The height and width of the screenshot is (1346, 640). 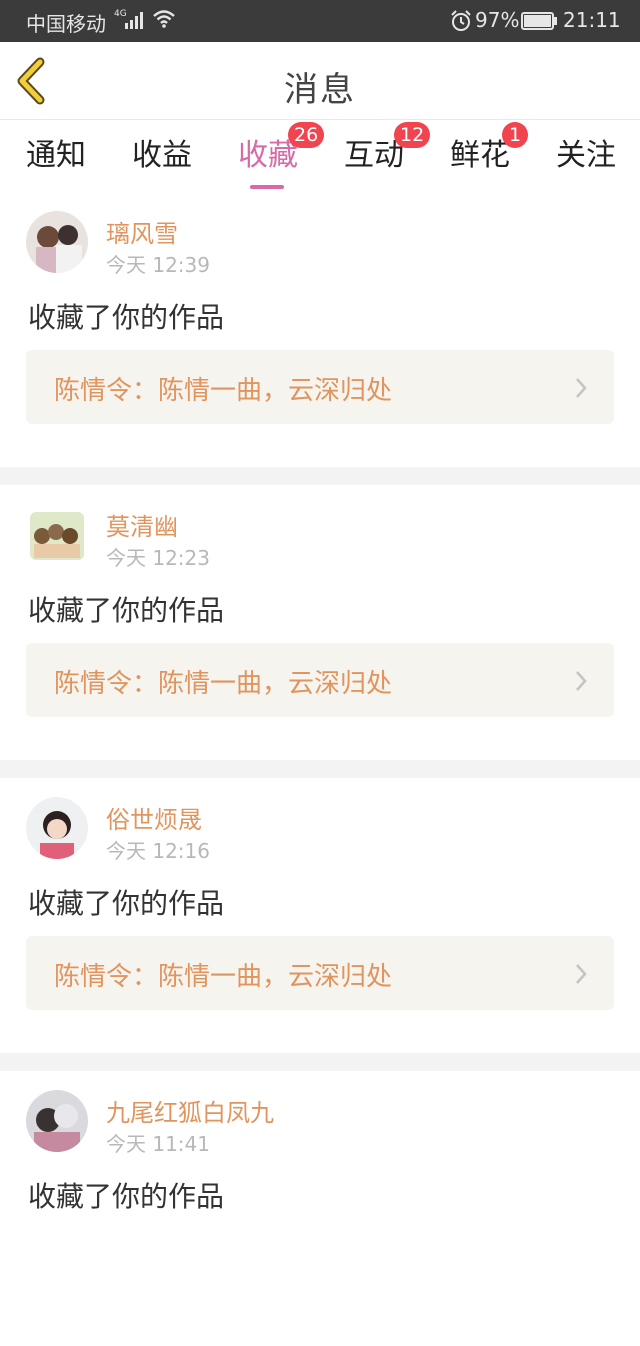 I want to click on battery-percent: 97%, so click(x=497, y=20).